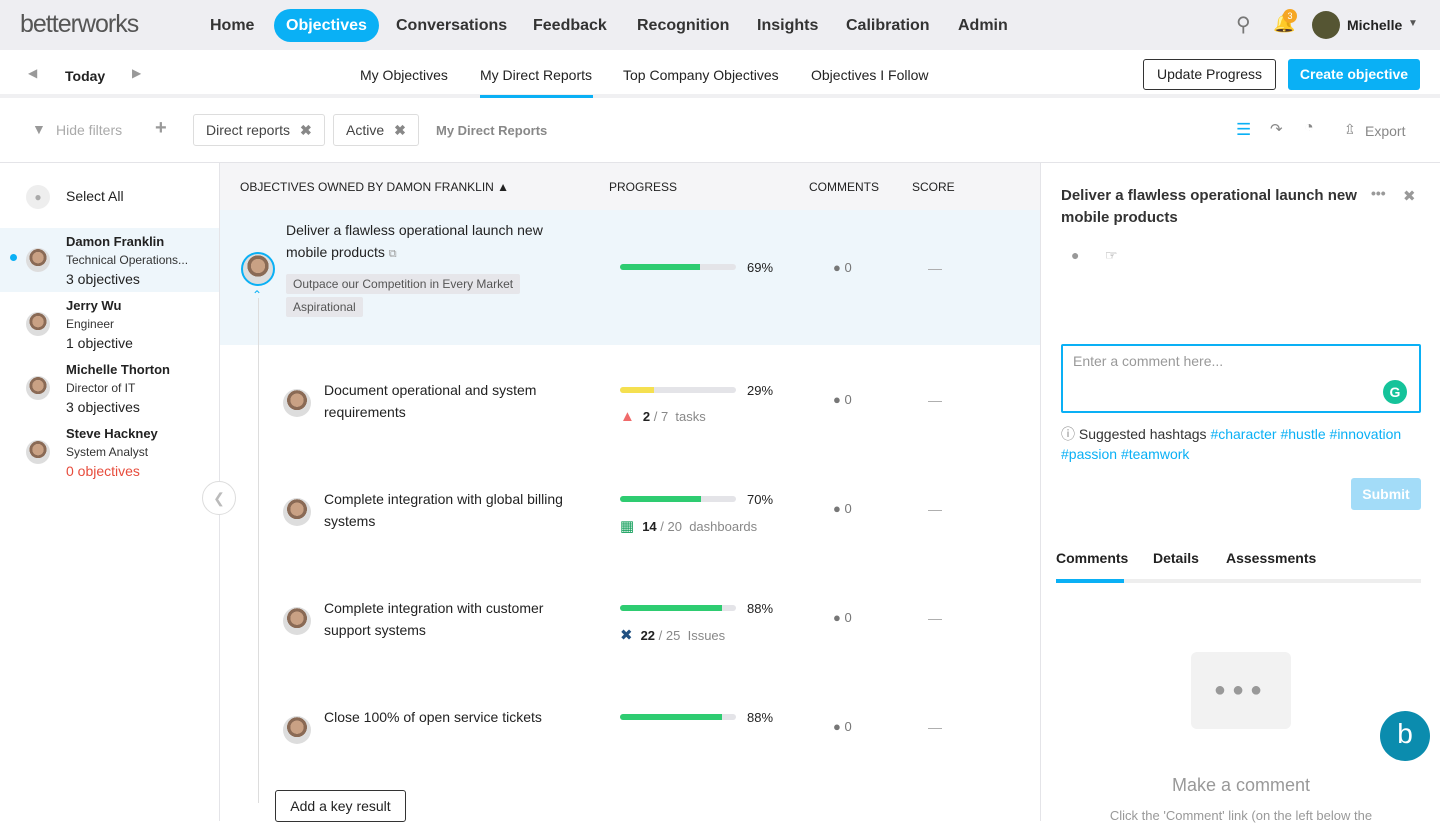 This screenshot has width=1440, height=823. Describe the element at coordinates (101, 388) in the screenshot. I see `person-role: Director of IT` at that location.